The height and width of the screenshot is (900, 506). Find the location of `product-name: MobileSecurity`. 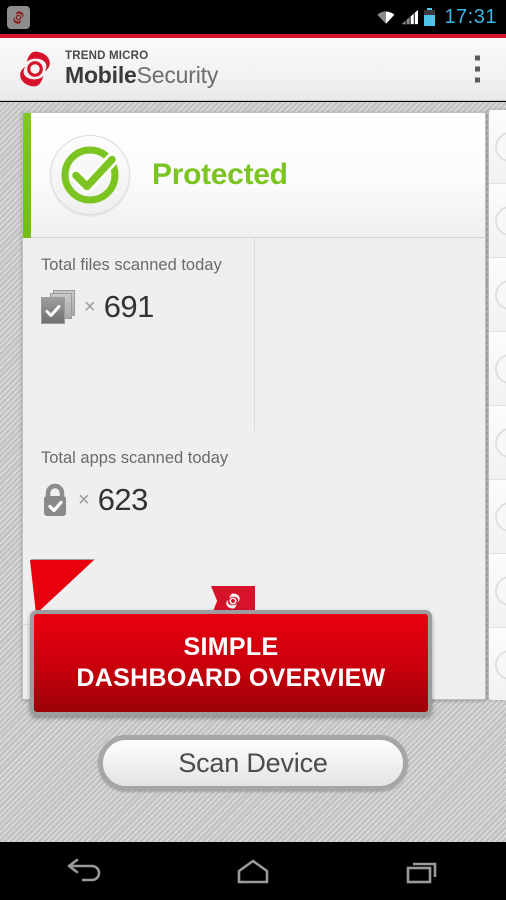

product-name: MobileSecurity is located at coordinates (141, 75).